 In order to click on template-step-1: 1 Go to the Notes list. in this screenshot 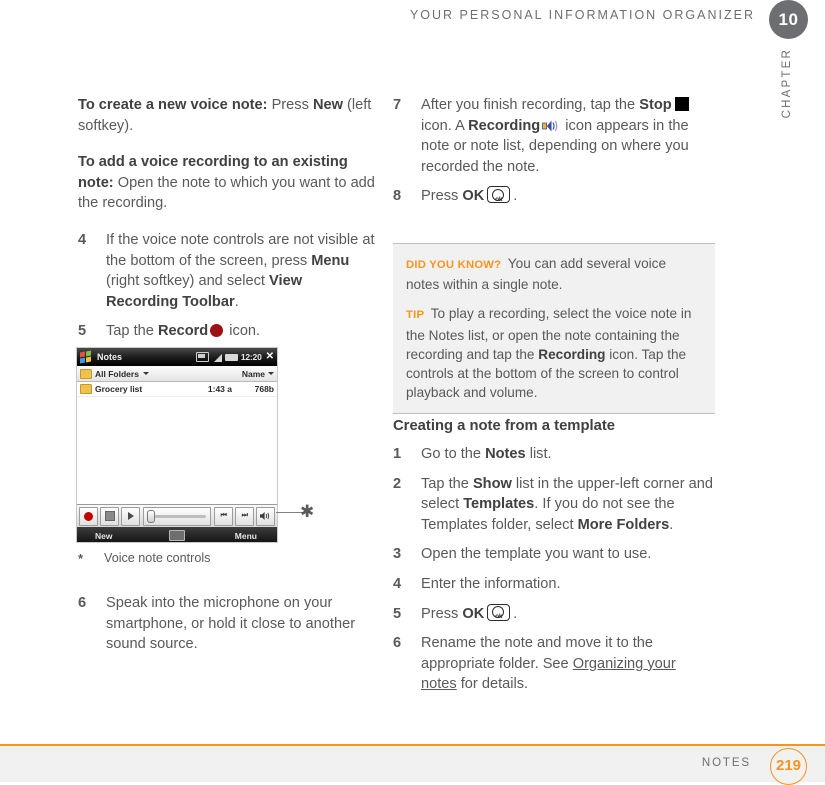, I will do `click(554, 454)`.